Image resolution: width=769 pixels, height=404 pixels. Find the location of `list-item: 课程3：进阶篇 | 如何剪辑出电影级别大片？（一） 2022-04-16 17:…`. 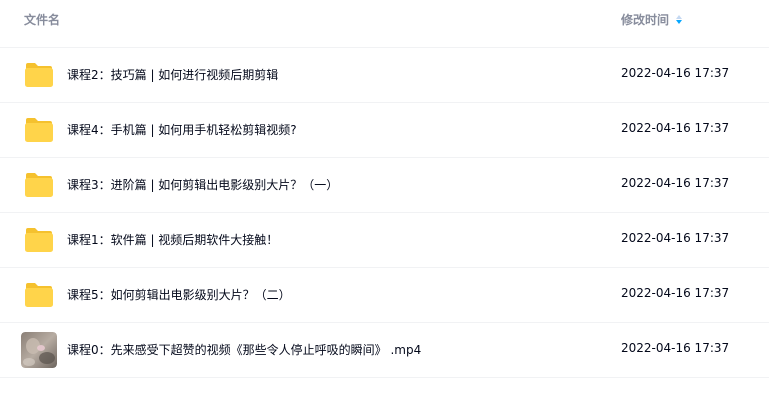

list-item: 课程3：进阶篇 | 如何剪辑出电影级别大片？（一） 2022-04-16 17:… is located at coordinates (384, 185).